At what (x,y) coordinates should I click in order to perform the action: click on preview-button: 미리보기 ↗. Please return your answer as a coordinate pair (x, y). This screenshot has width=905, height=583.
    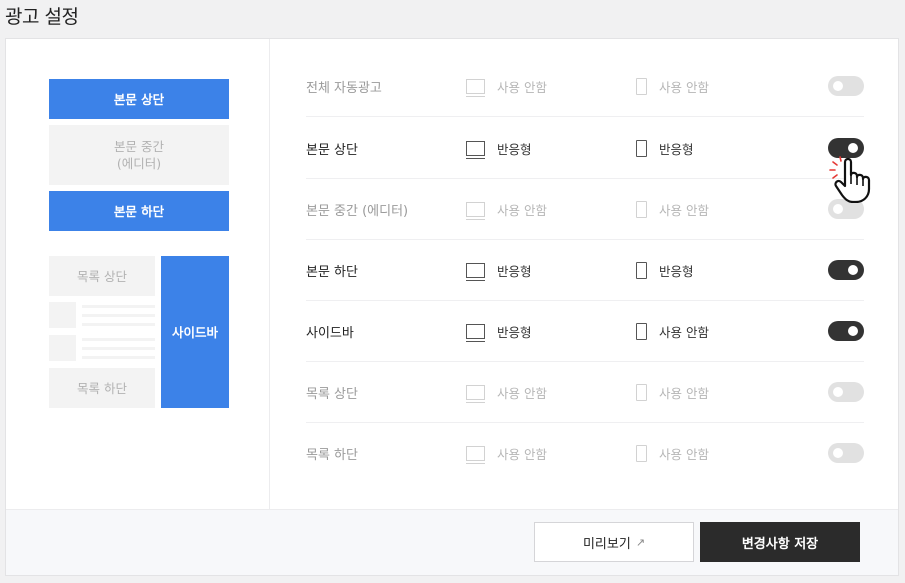
    Looking at the image, I should click on (614, 542).